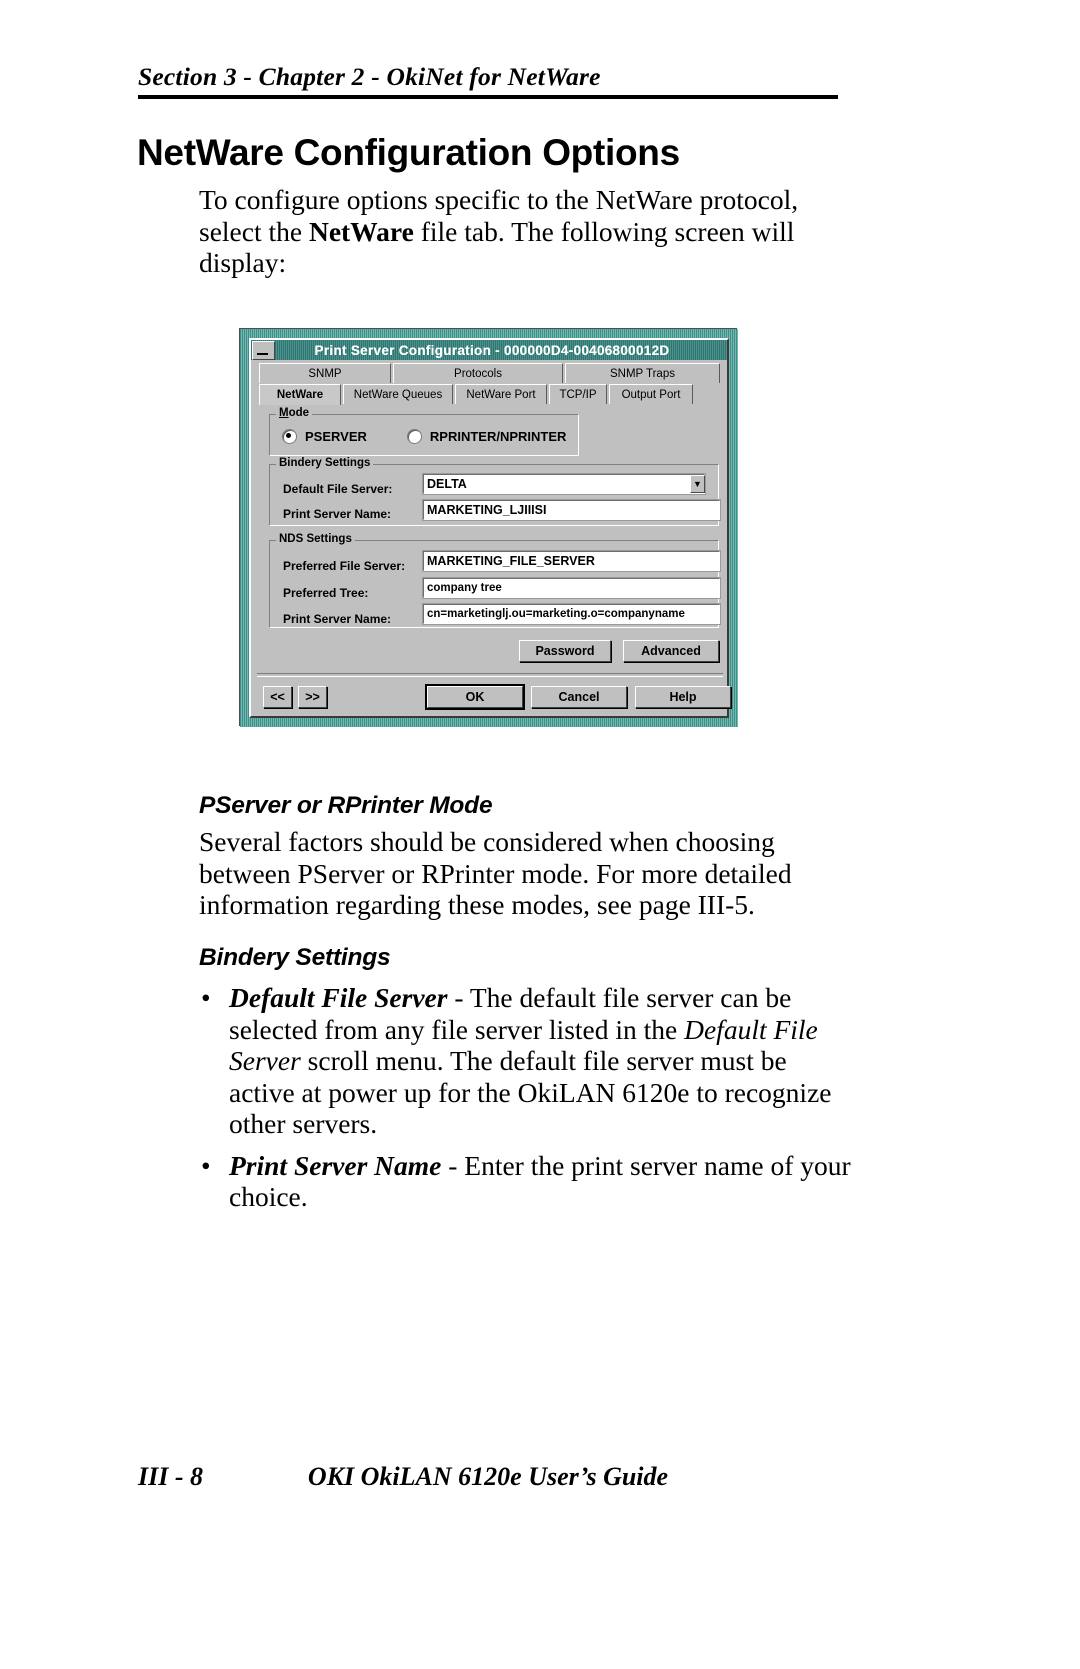 Image resolution: width=1080 pixels, height=1669 pixels. What do you see at coordinates (312, 697) in the screenshot?
I see `nav-next-button: >>` at bounding box center [312, 697].